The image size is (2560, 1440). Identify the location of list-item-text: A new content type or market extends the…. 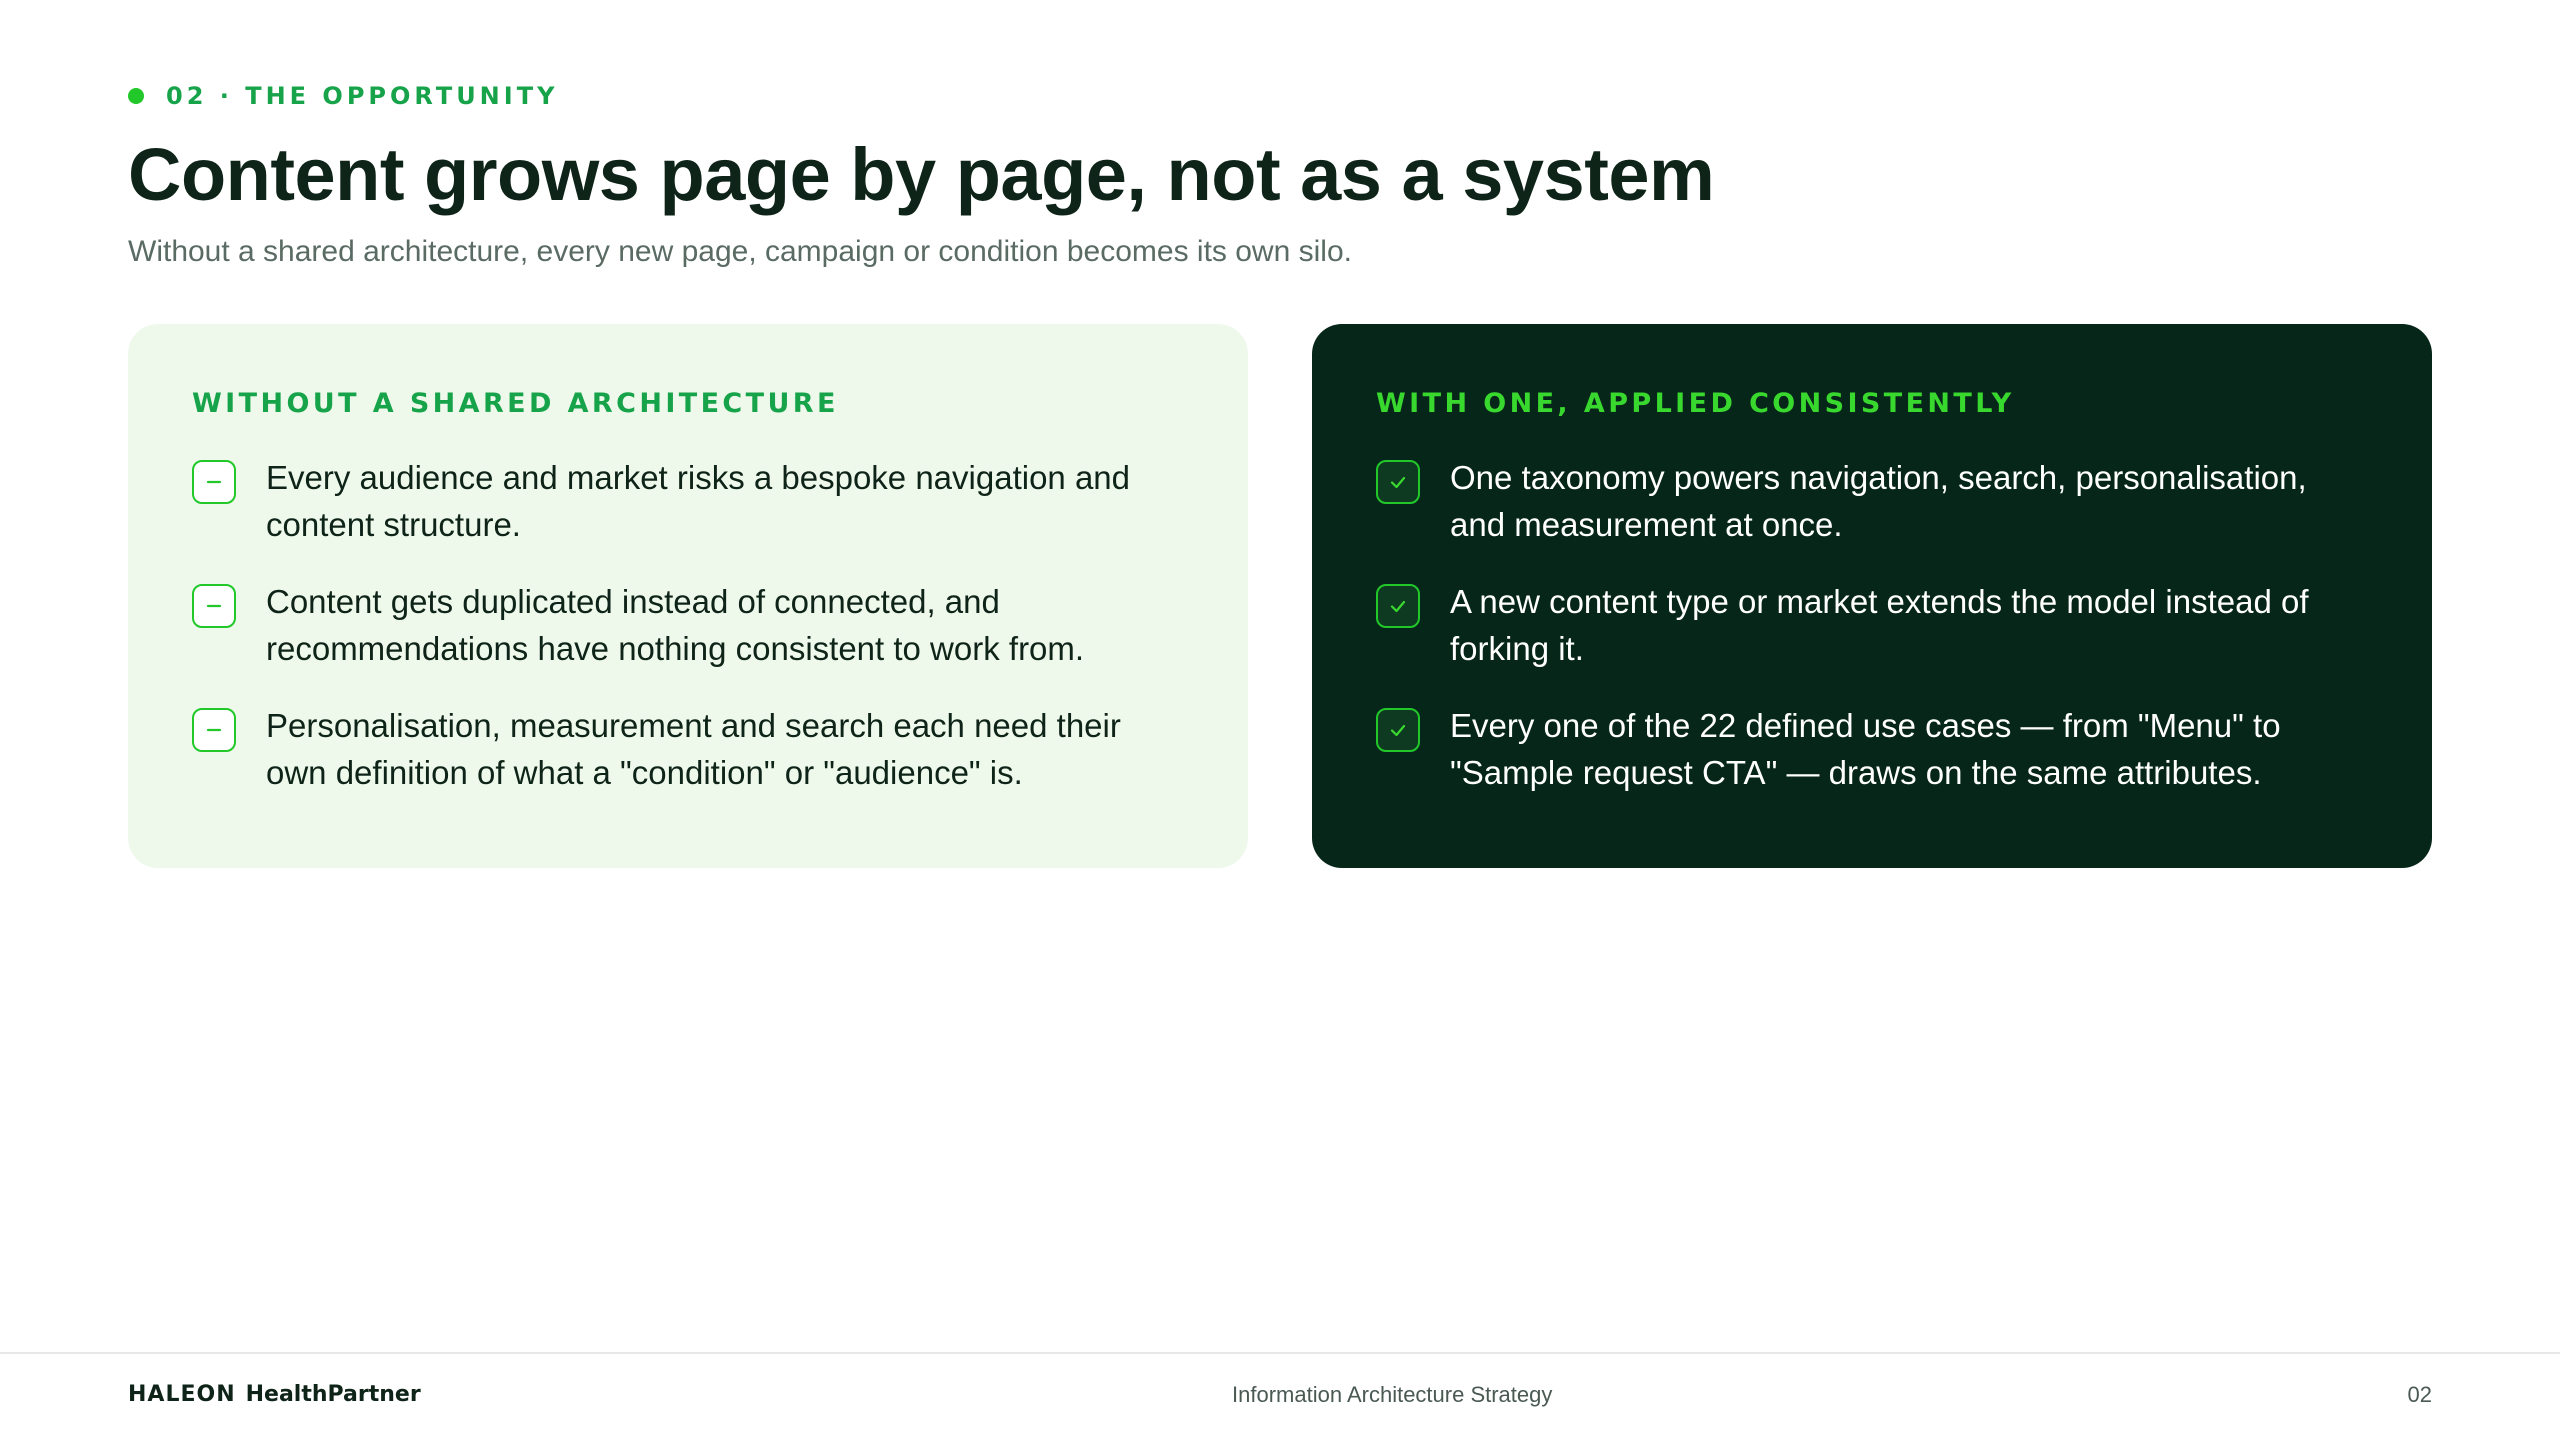
(1879, 625).